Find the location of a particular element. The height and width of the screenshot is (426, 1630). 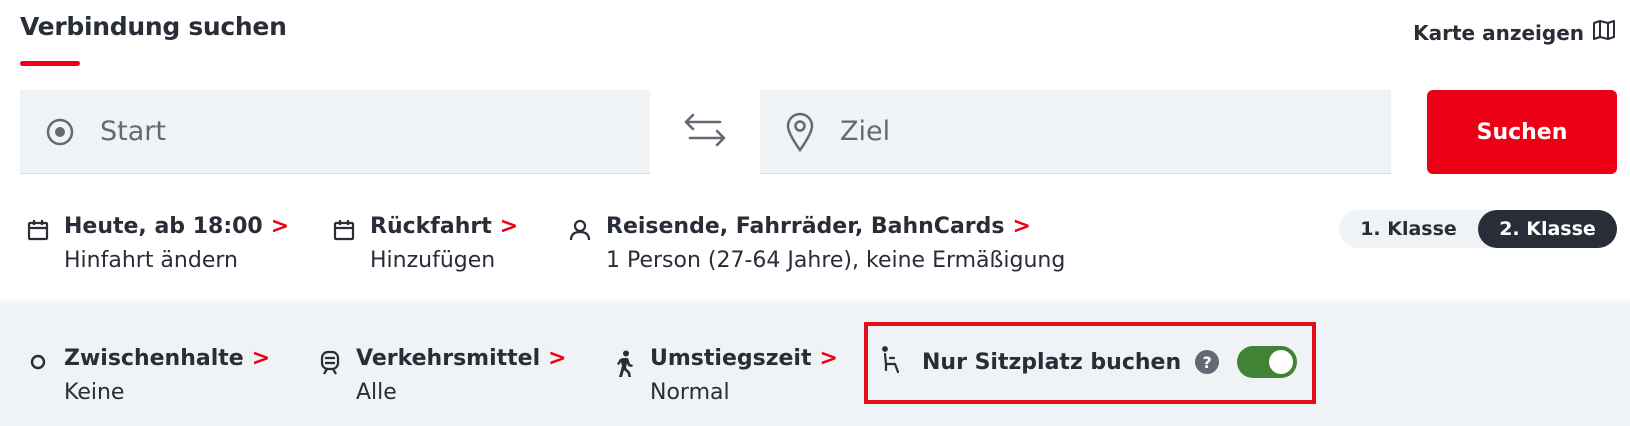

sitzplatz-option: Nur Sitzplatz buchen ? is located at coordinates (1089, 362).